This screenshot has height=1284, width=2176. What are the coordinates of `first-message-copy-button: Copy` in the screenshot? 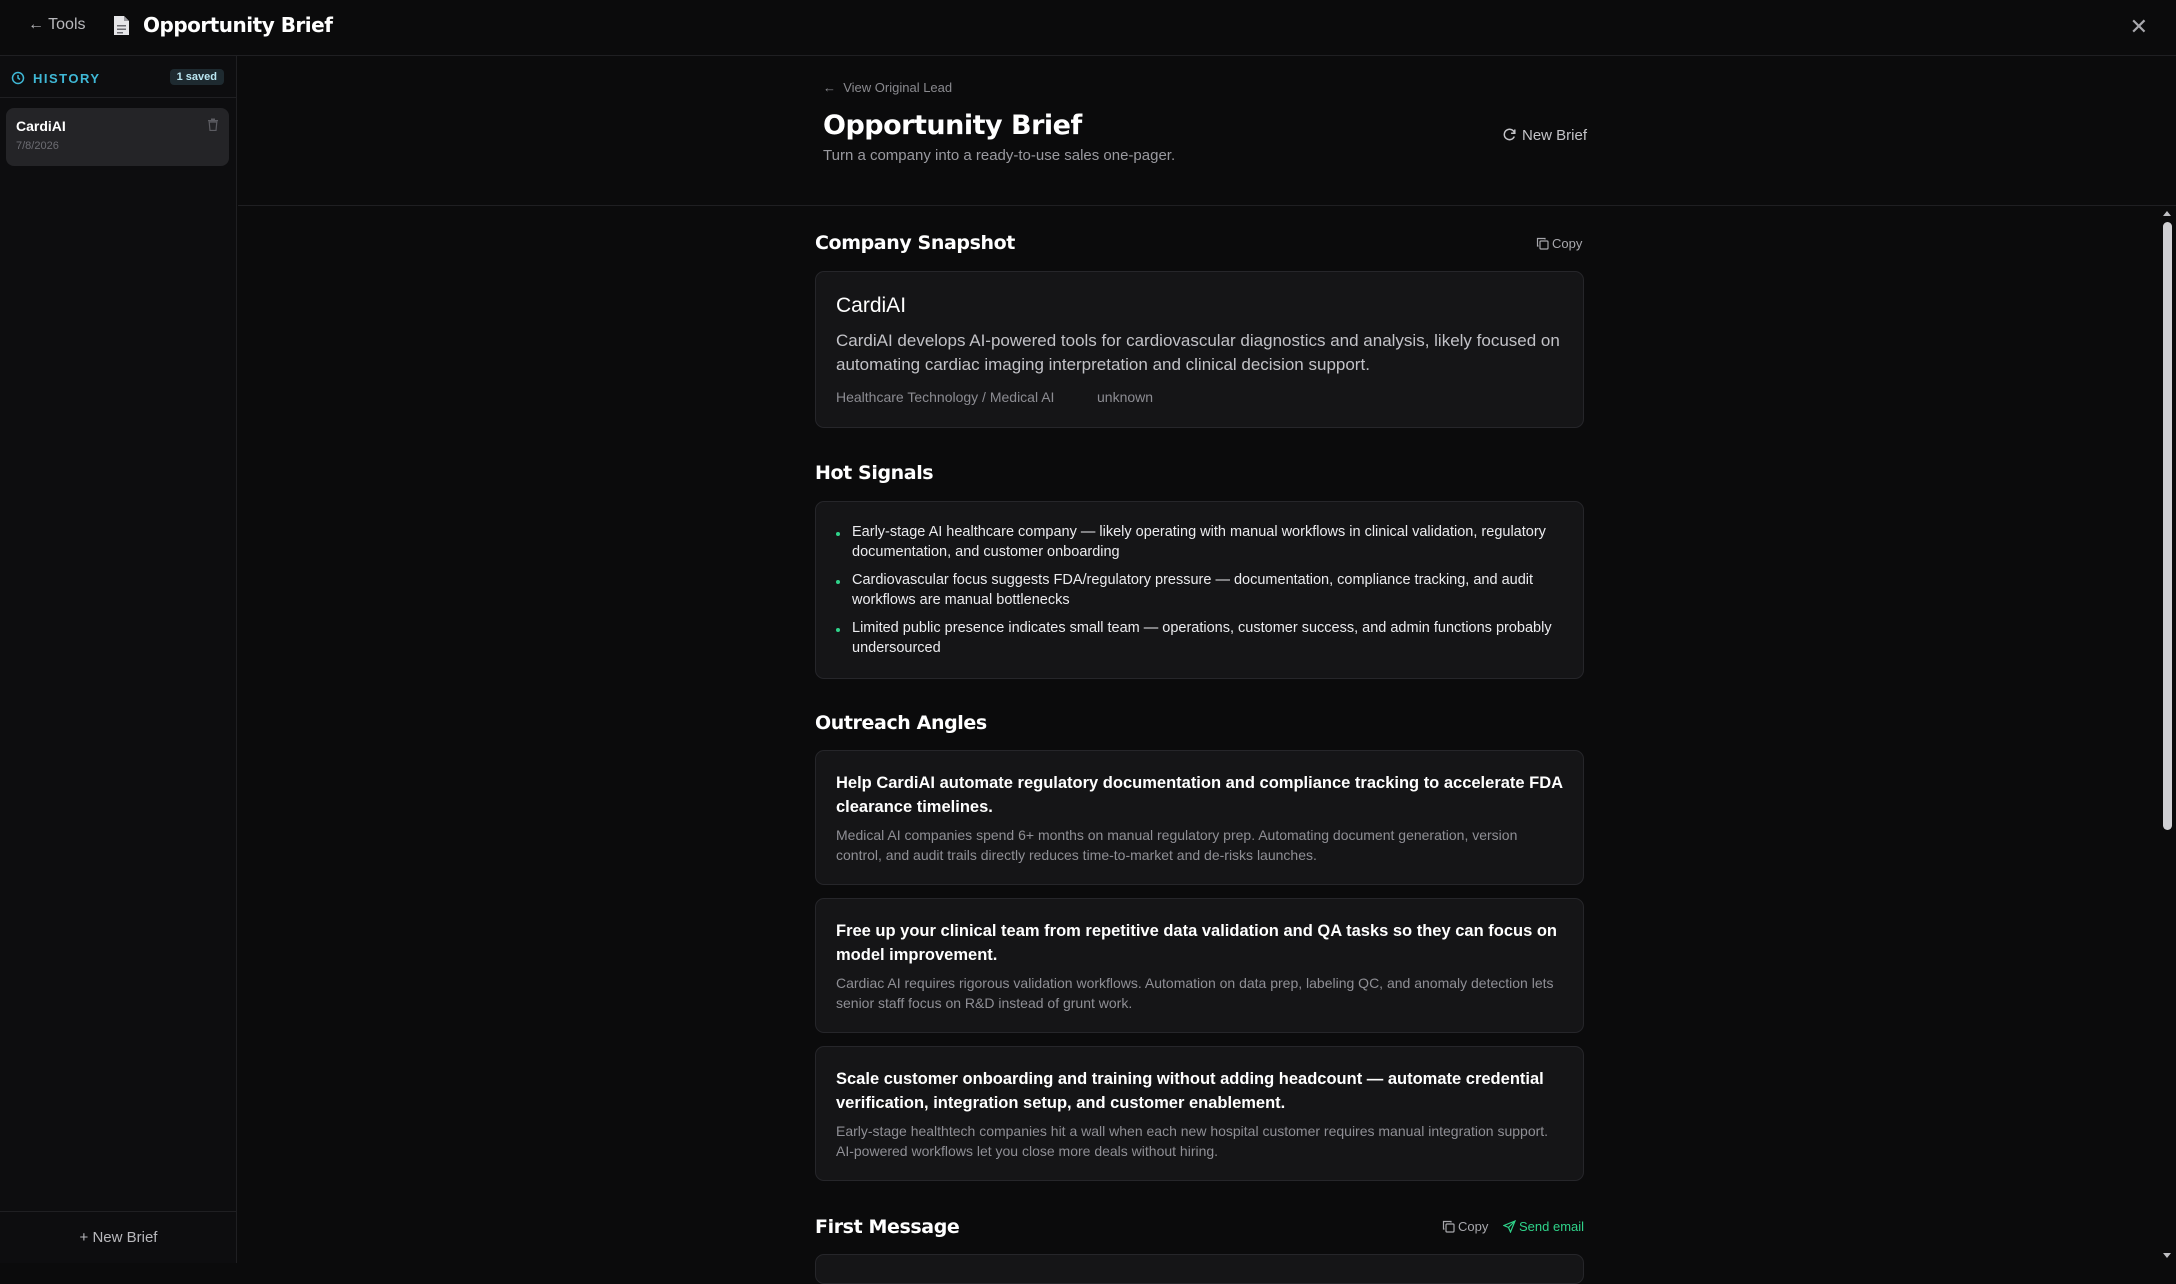 It's located at (1465, 1226).